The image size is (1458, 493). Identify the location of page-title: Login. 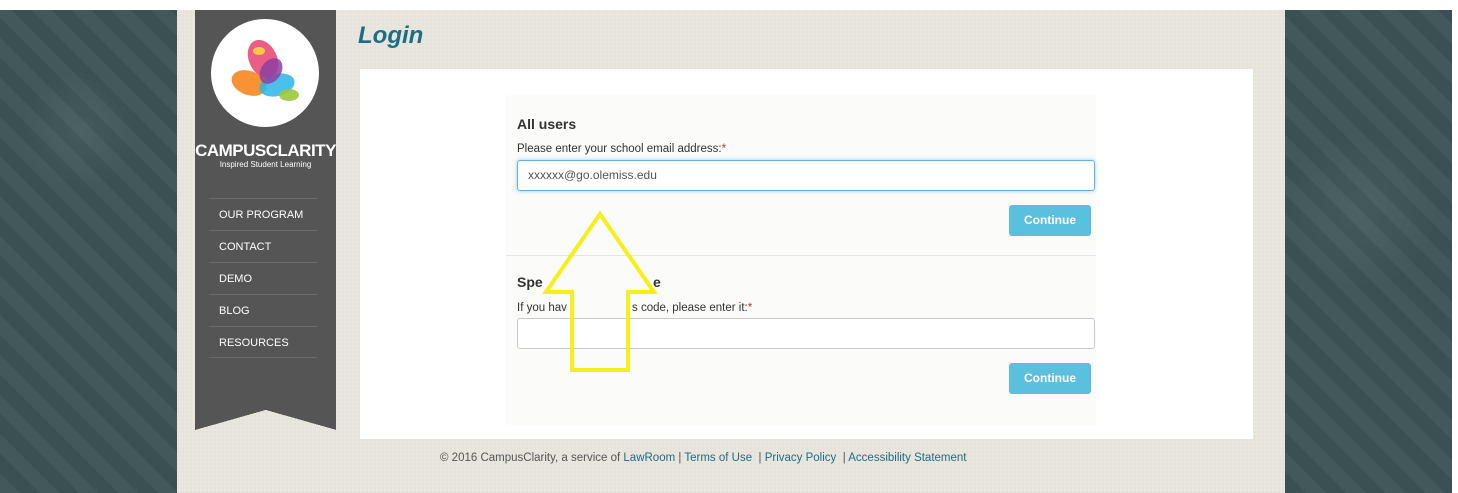
(391, 35).